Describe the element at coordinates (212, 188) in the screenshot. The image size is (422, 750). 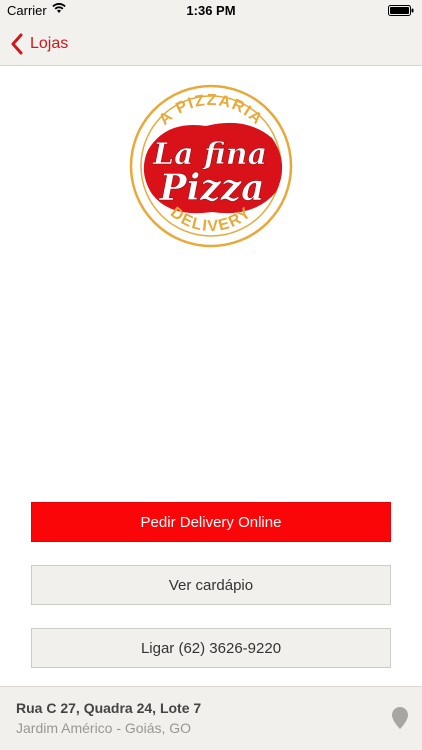
I see `logo-script-line2: Pizza` at that location.